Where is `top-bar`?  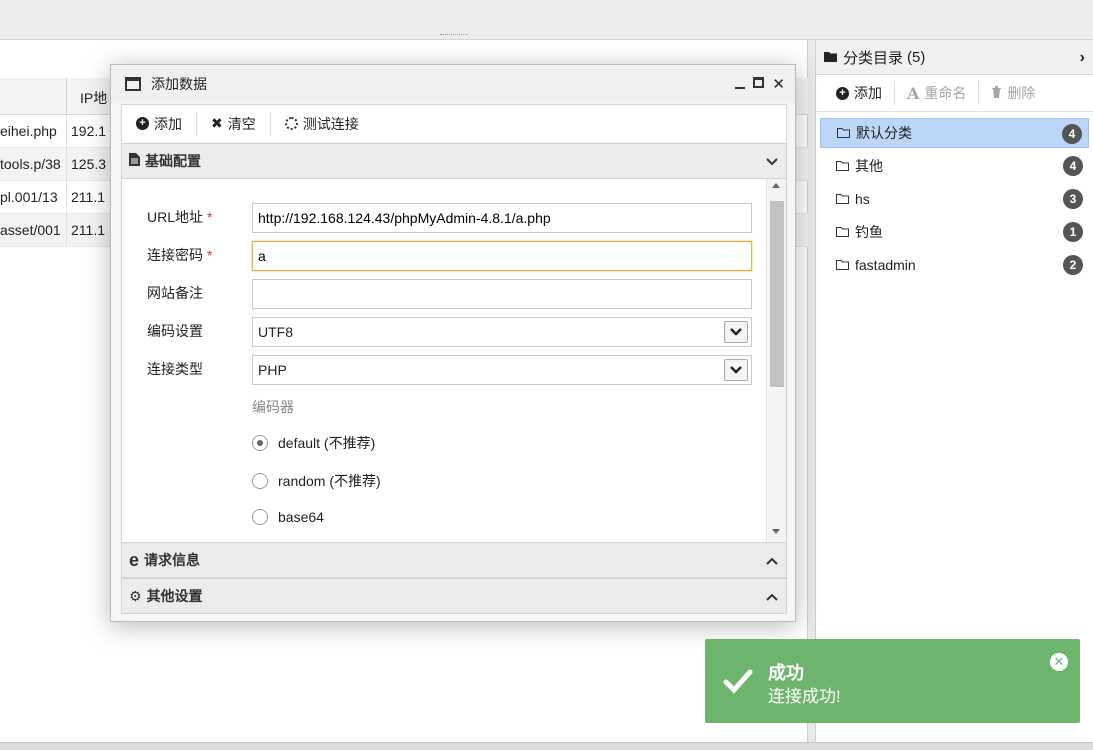 top-bar is located at coordinates (546, 20).